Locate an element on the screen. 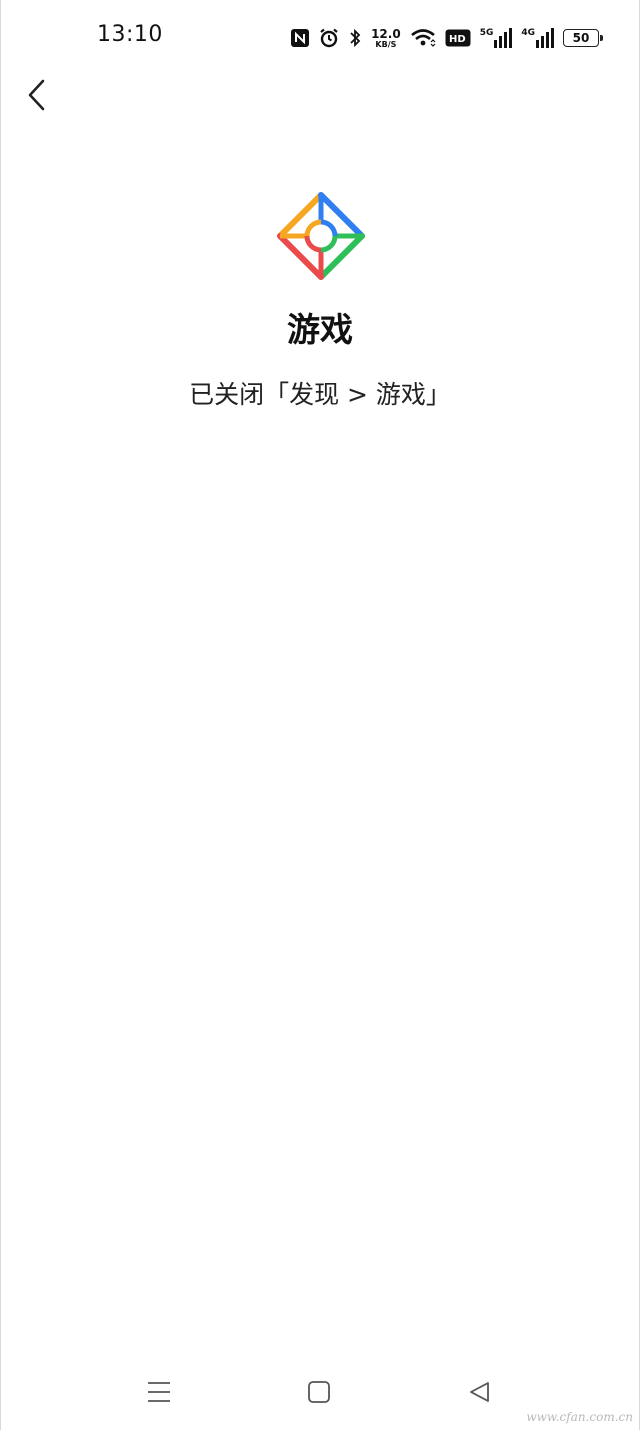 The width and height of the screenshot is (640, 1430). status-icons: 12.0 KB/S HD 5G 4G 50 is located at coordinates (446, 38).